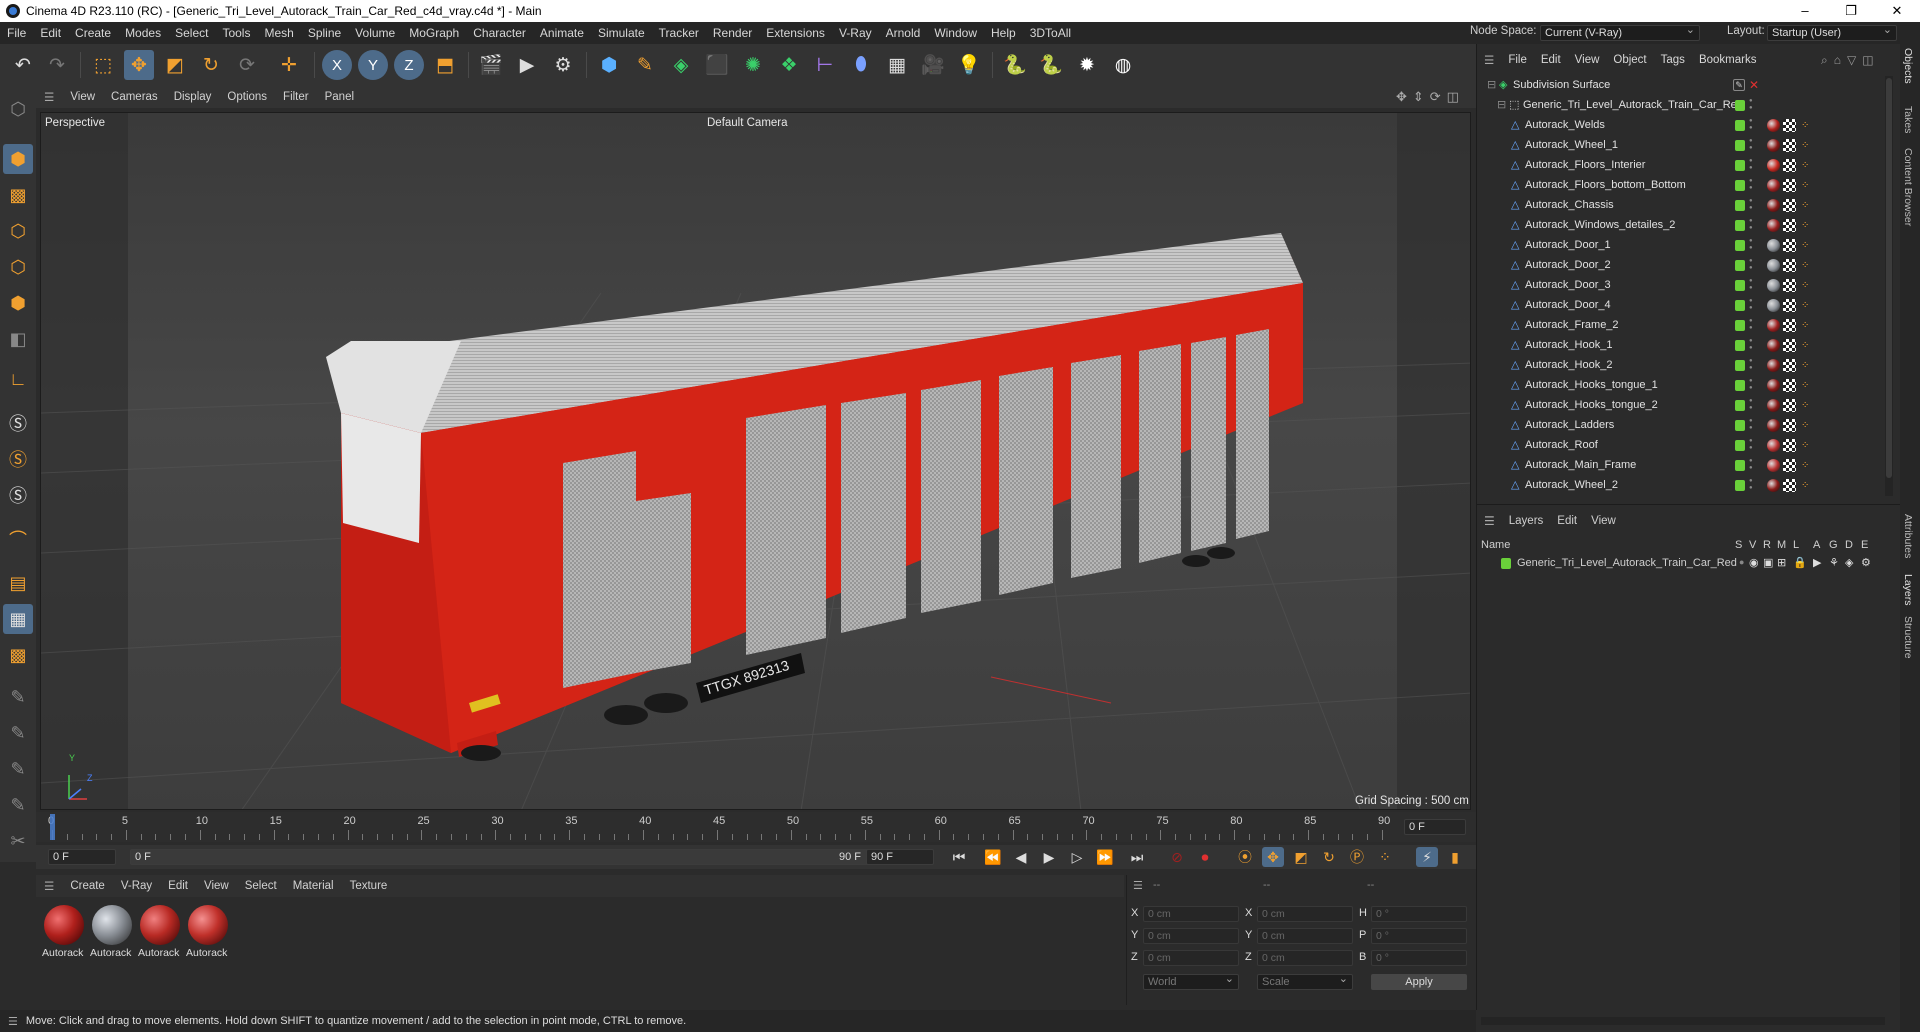 The width and height of the screenshot is (1920, 1032). I want to click on keyframe-selection-icon: ⦿, so click(1245, 857).